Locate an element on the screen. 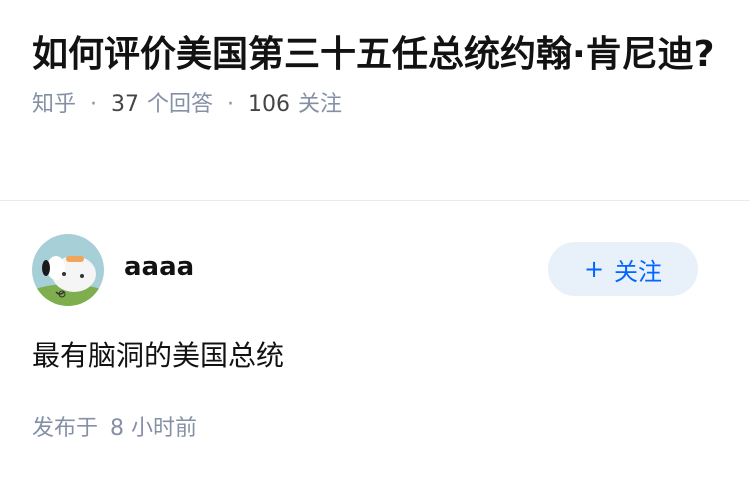  avatar is located at coordinates (68, 270).